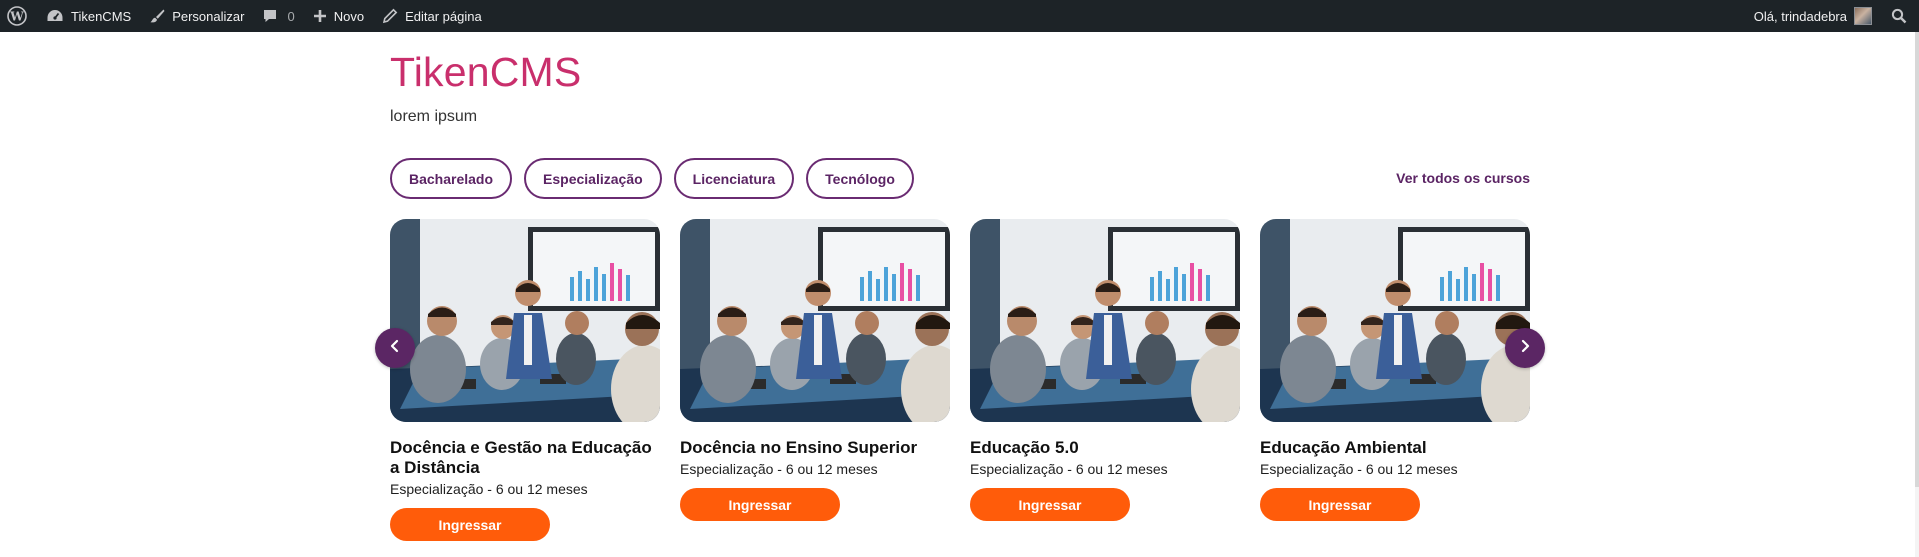 This screenshot has width=1919, height=557. I want to click on svg-text: W, so click(16, 16).